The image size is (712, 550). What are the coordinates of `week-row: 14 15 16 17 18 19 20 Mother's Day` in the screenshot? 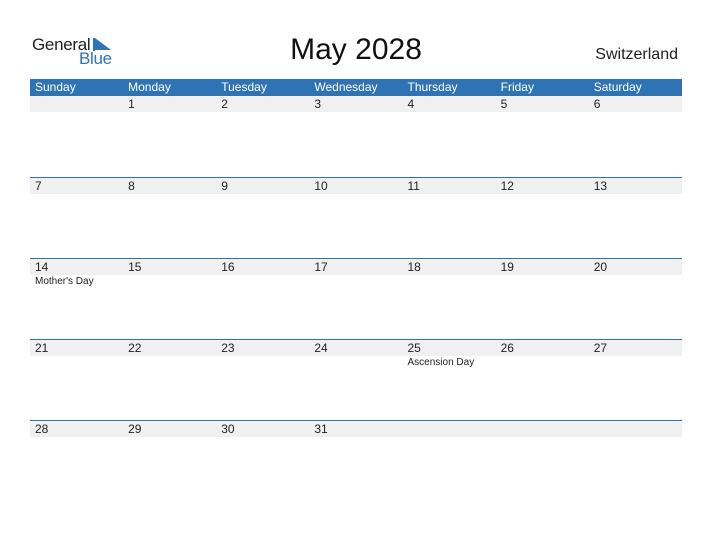 It's located at (356, 298).